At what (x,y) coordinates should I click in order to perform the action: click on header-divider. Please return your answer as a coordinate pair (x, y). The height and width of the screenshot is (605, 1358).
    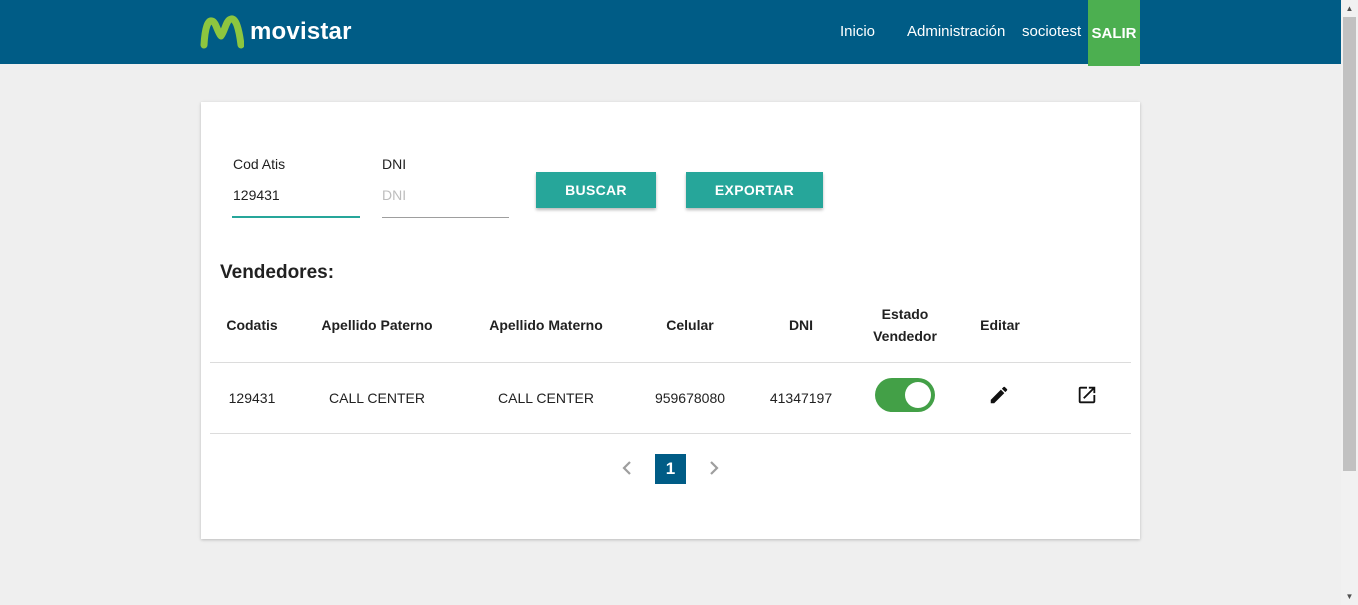
    Looking at the image, I should click on (670, 362).